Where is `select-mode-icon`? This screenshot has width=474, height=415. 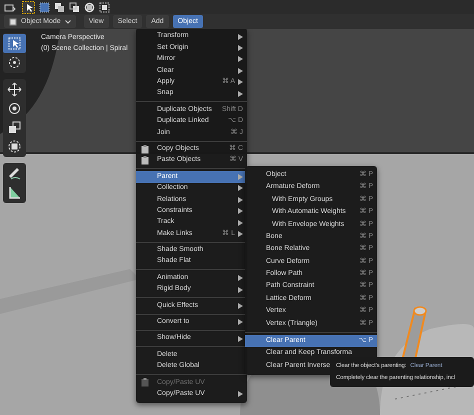 select-mode-icon is located at coordinates (44, 7).